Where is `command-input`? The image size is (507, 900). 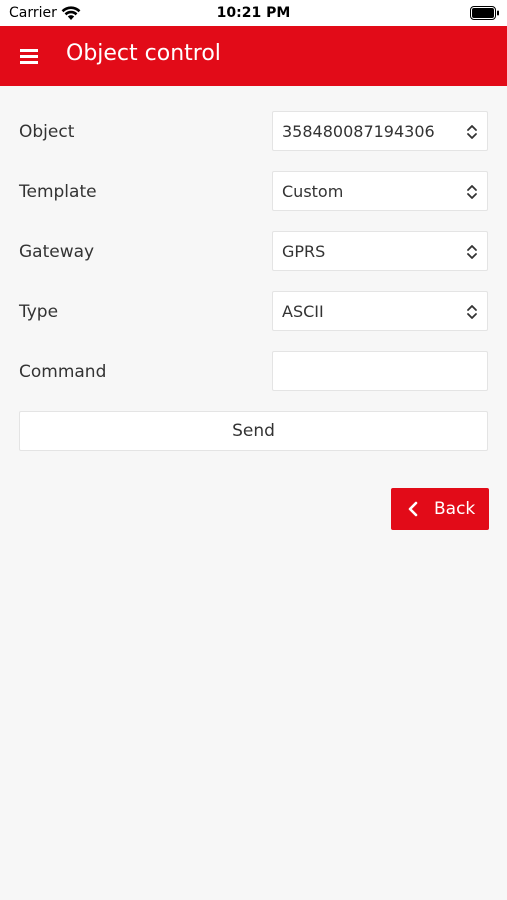
command-input is located at coordinates (380, 371).